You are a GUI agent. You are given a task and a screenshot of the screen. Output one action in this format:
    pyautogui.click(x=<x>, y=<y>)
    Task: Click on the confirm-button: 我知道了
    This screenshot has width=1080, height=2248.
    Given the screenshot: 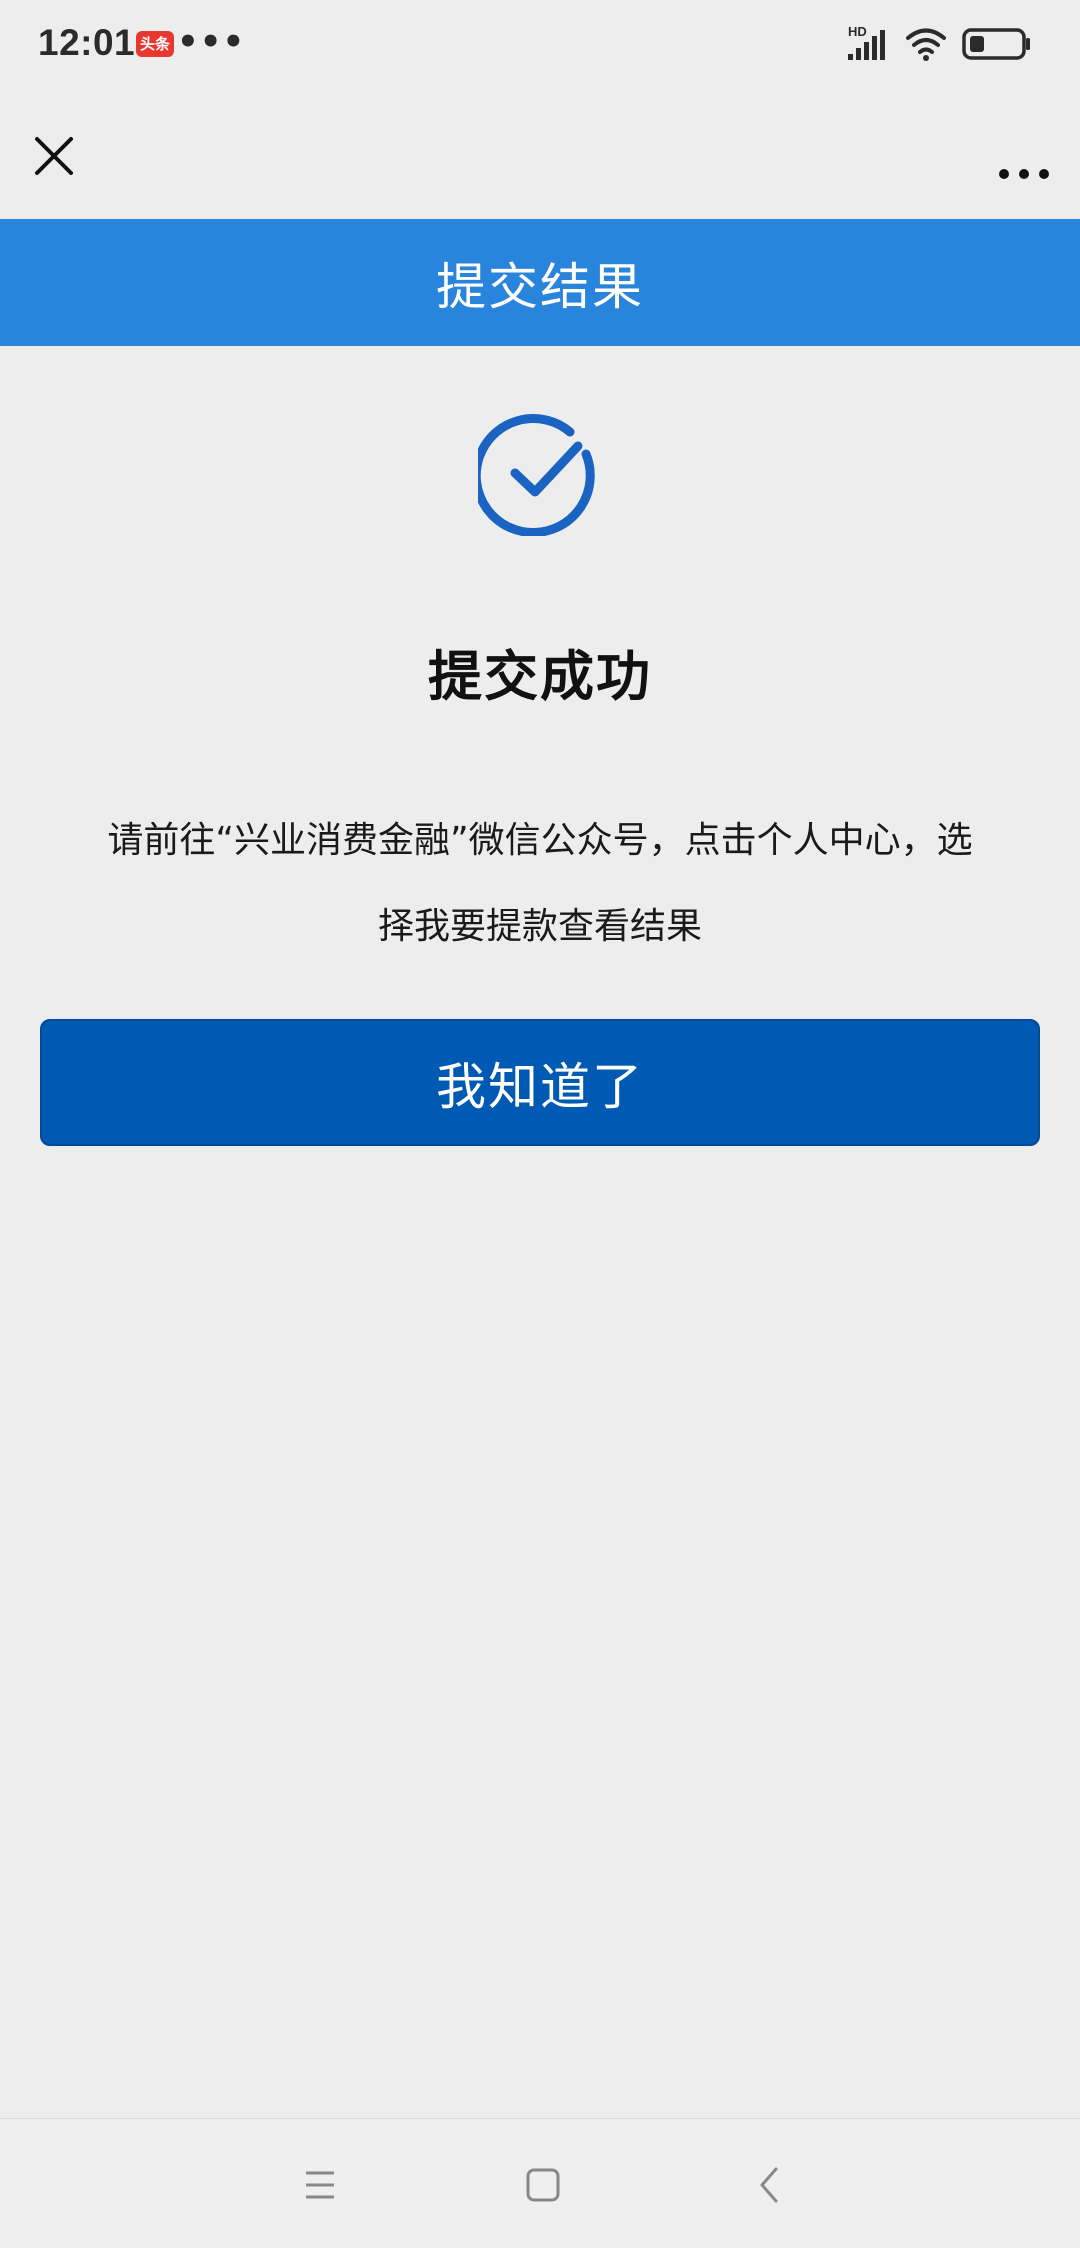 What is the action you would take?
    pyautogui.click(x=540, y=1082)
    